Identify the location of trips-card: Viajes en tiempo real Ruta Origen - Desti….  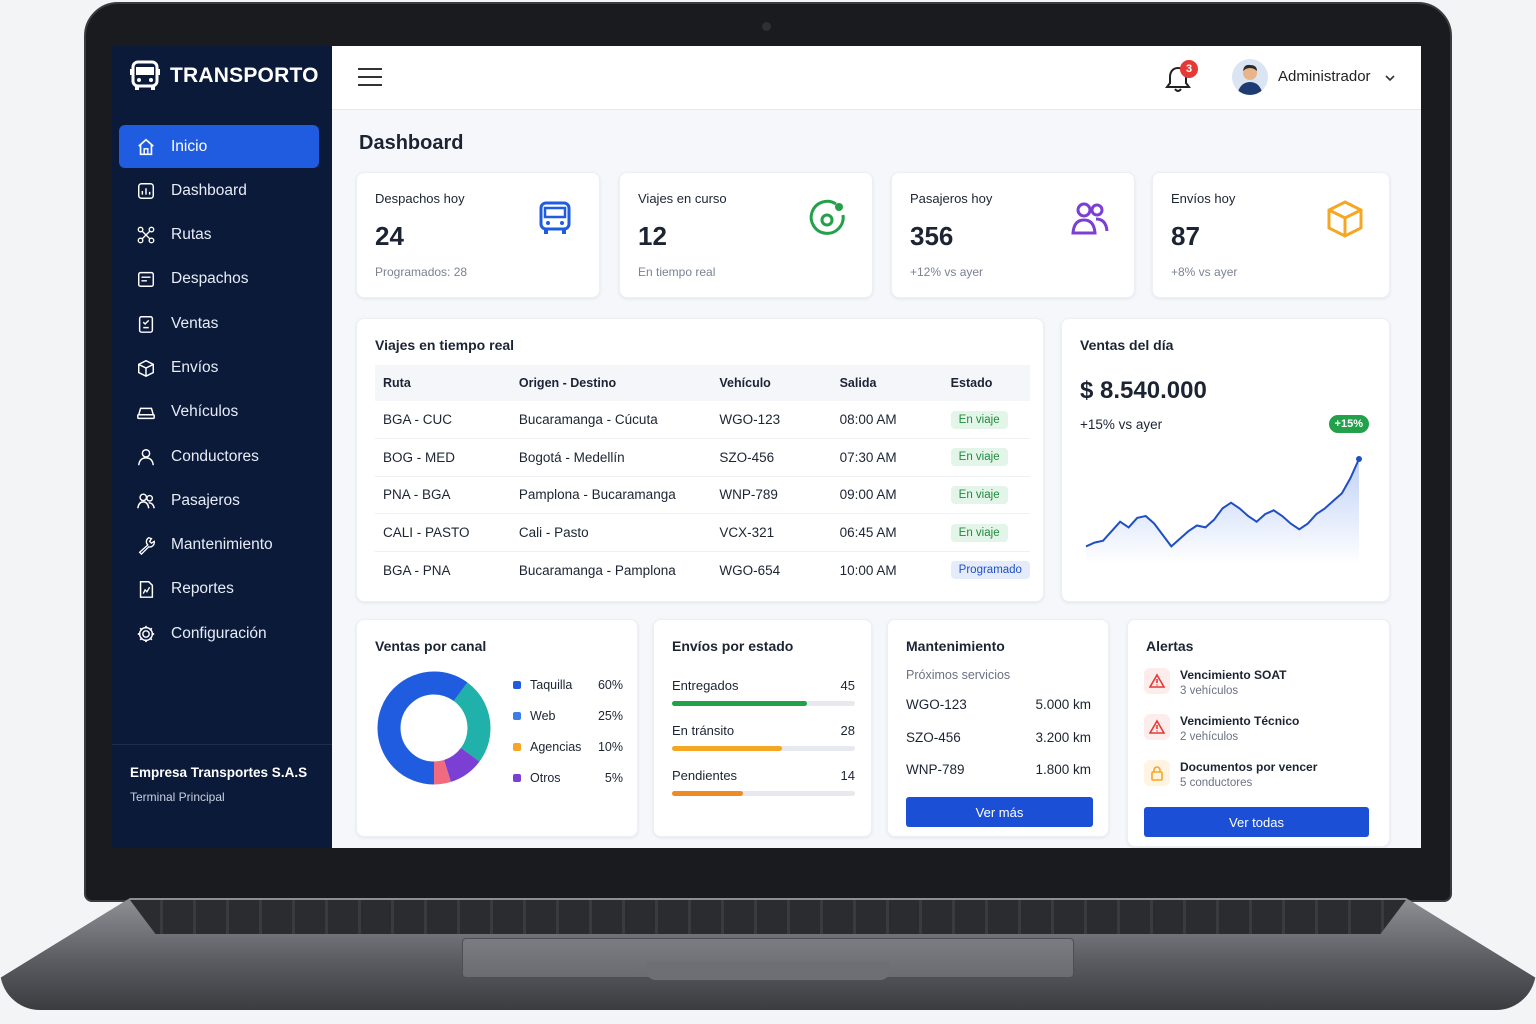
(700, 460).